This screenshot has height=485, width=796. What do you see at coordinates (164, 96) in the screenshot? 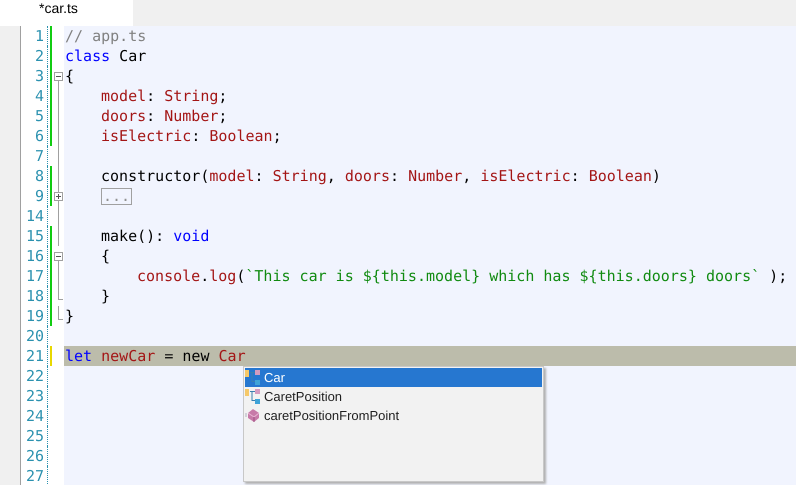
I see `code-line: model: String;` at bounding box center [164, 96].